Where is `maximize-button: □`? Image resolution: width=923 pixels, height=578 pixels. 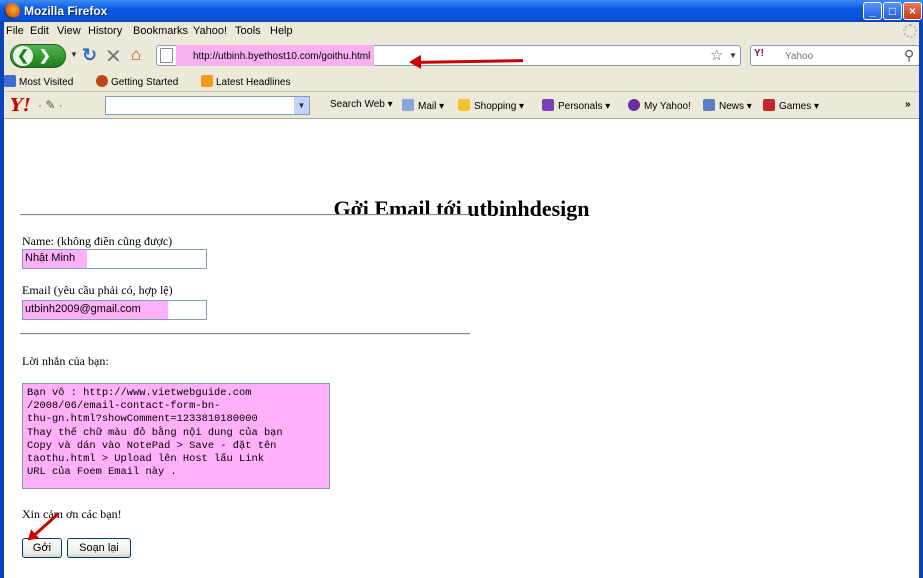 maximize-button: □ is located at coordinates (892, 11).